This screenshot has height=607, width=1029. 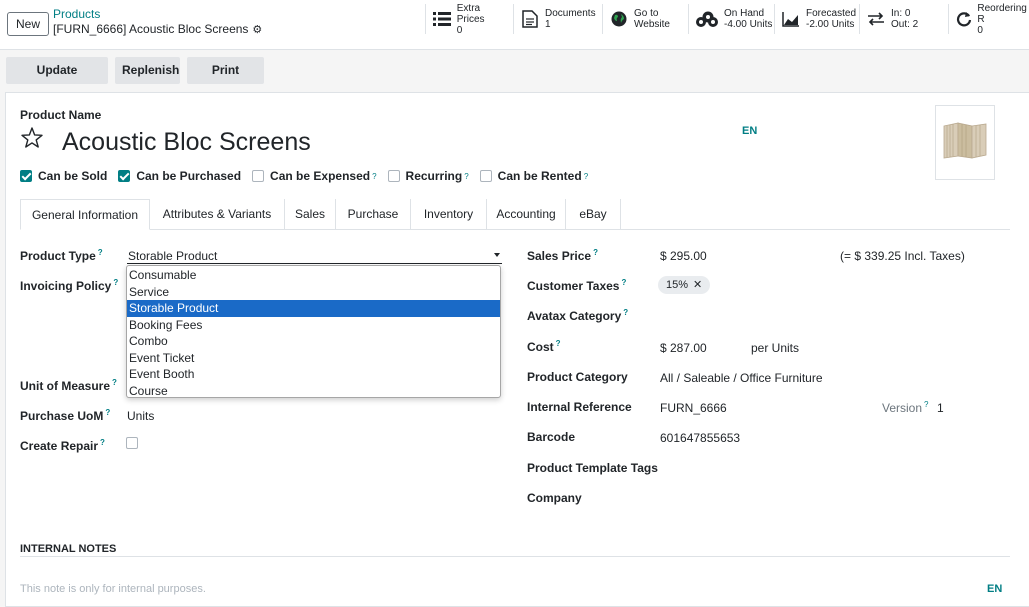 I want to click on reordering-label: Reordering R, so click(x=1002, y=13).